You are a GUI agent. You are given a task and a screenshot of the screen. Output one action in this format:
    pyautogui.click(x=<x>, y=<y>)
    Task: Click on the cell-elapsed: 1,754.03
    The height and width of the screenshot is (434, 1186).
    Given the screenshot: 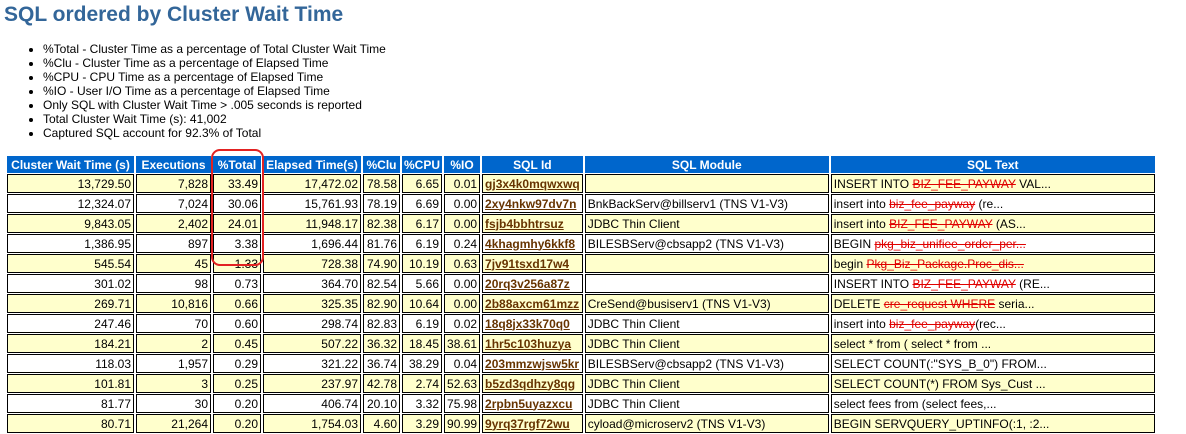 What is the action you would take?
    pyautogui.click(x=312, y=423)
    